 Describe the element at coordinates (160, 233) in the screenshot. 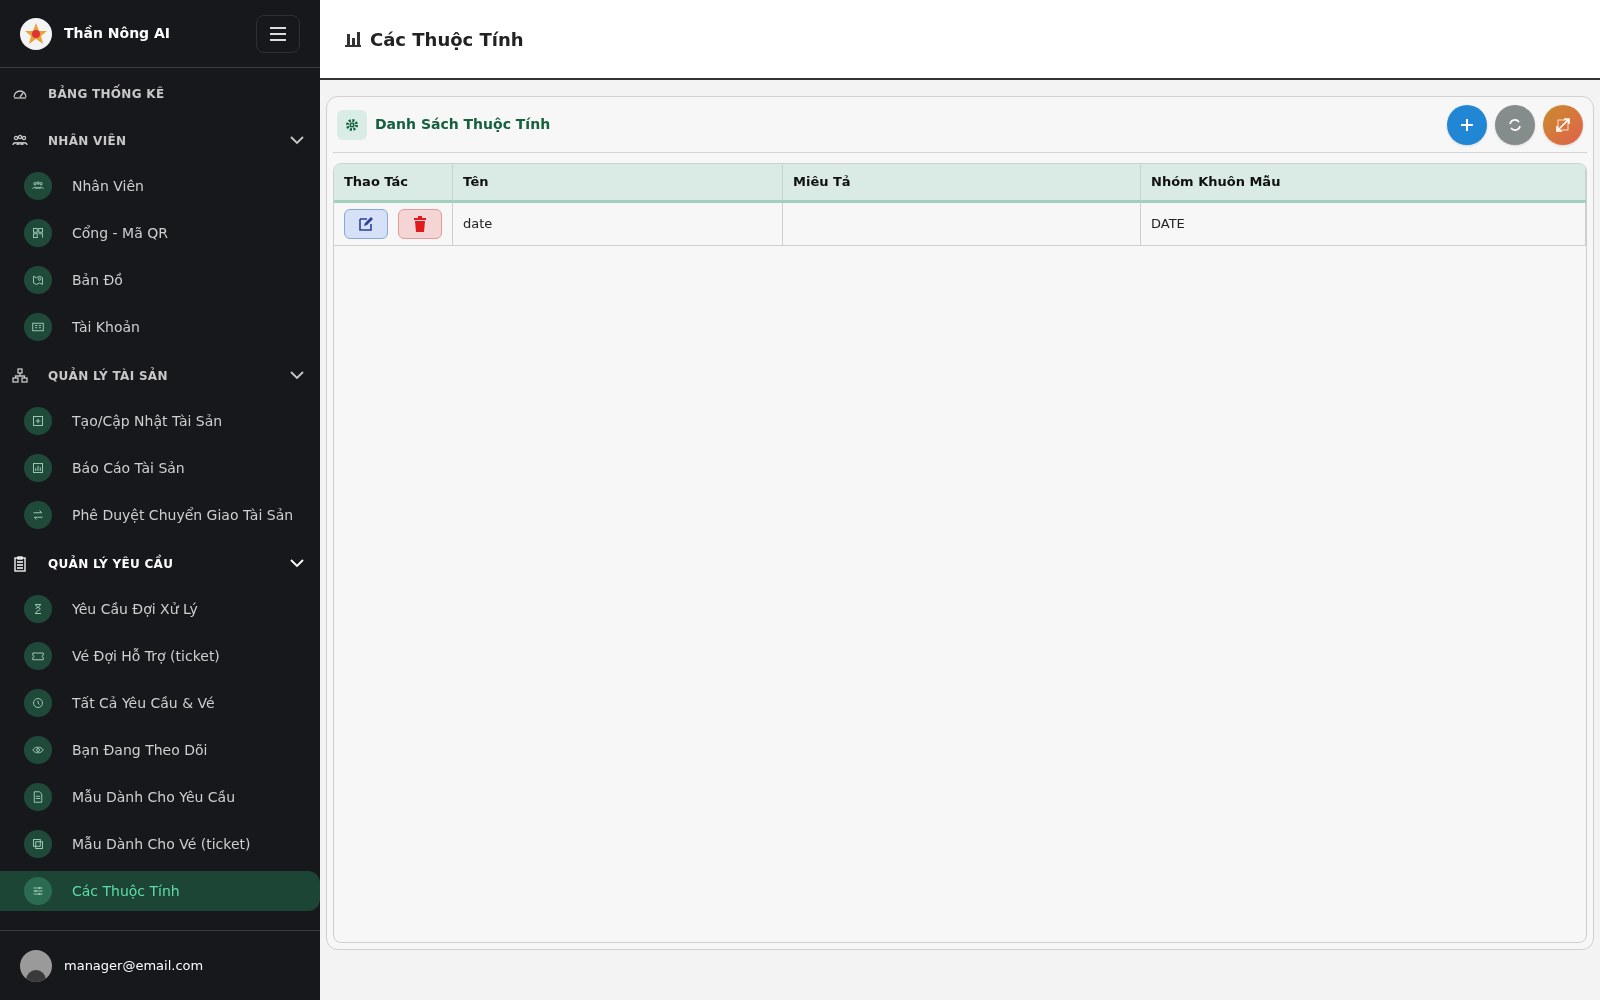

I see `nav-item: Cổng - Mã QR` at that location.